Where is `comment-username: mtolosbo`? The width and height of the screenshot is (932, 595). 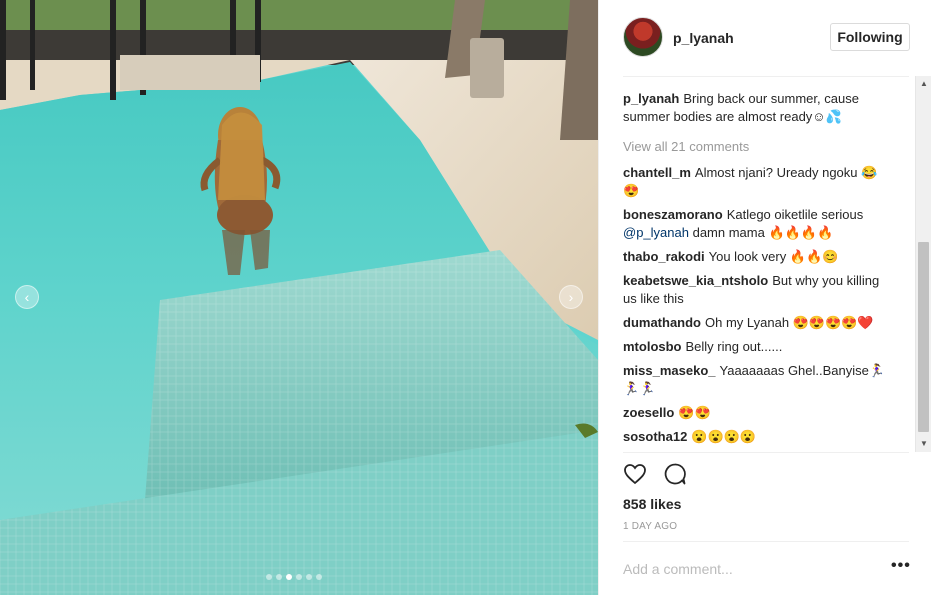
comment-username: mtolosbo is located at coordinates (652, 346).